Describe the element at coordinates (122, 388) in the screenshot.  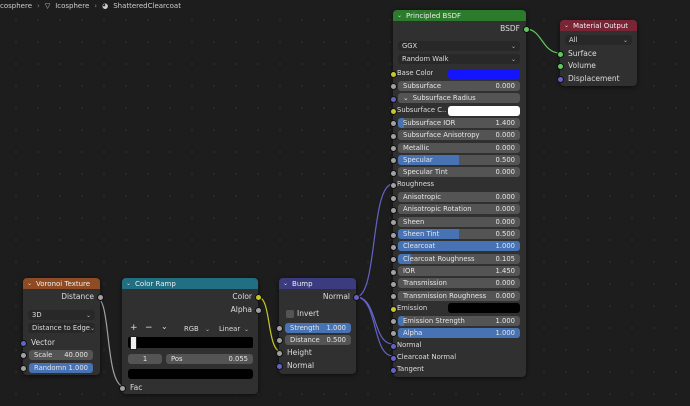
I see `socket-fac` at that location.